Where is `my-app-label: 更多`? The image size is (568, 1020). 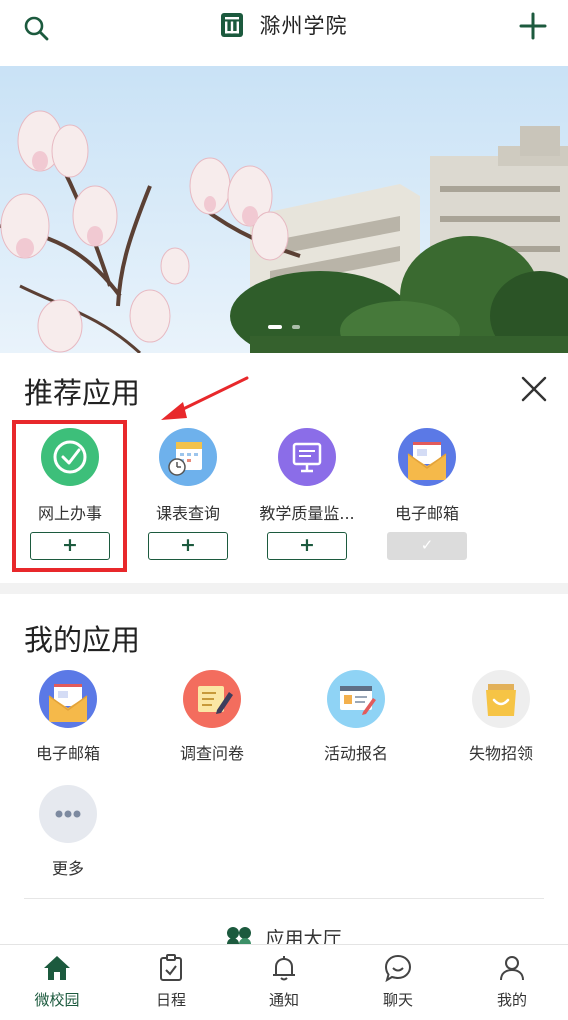
my-app-label: 更多 is located at coordinates (67, 868).